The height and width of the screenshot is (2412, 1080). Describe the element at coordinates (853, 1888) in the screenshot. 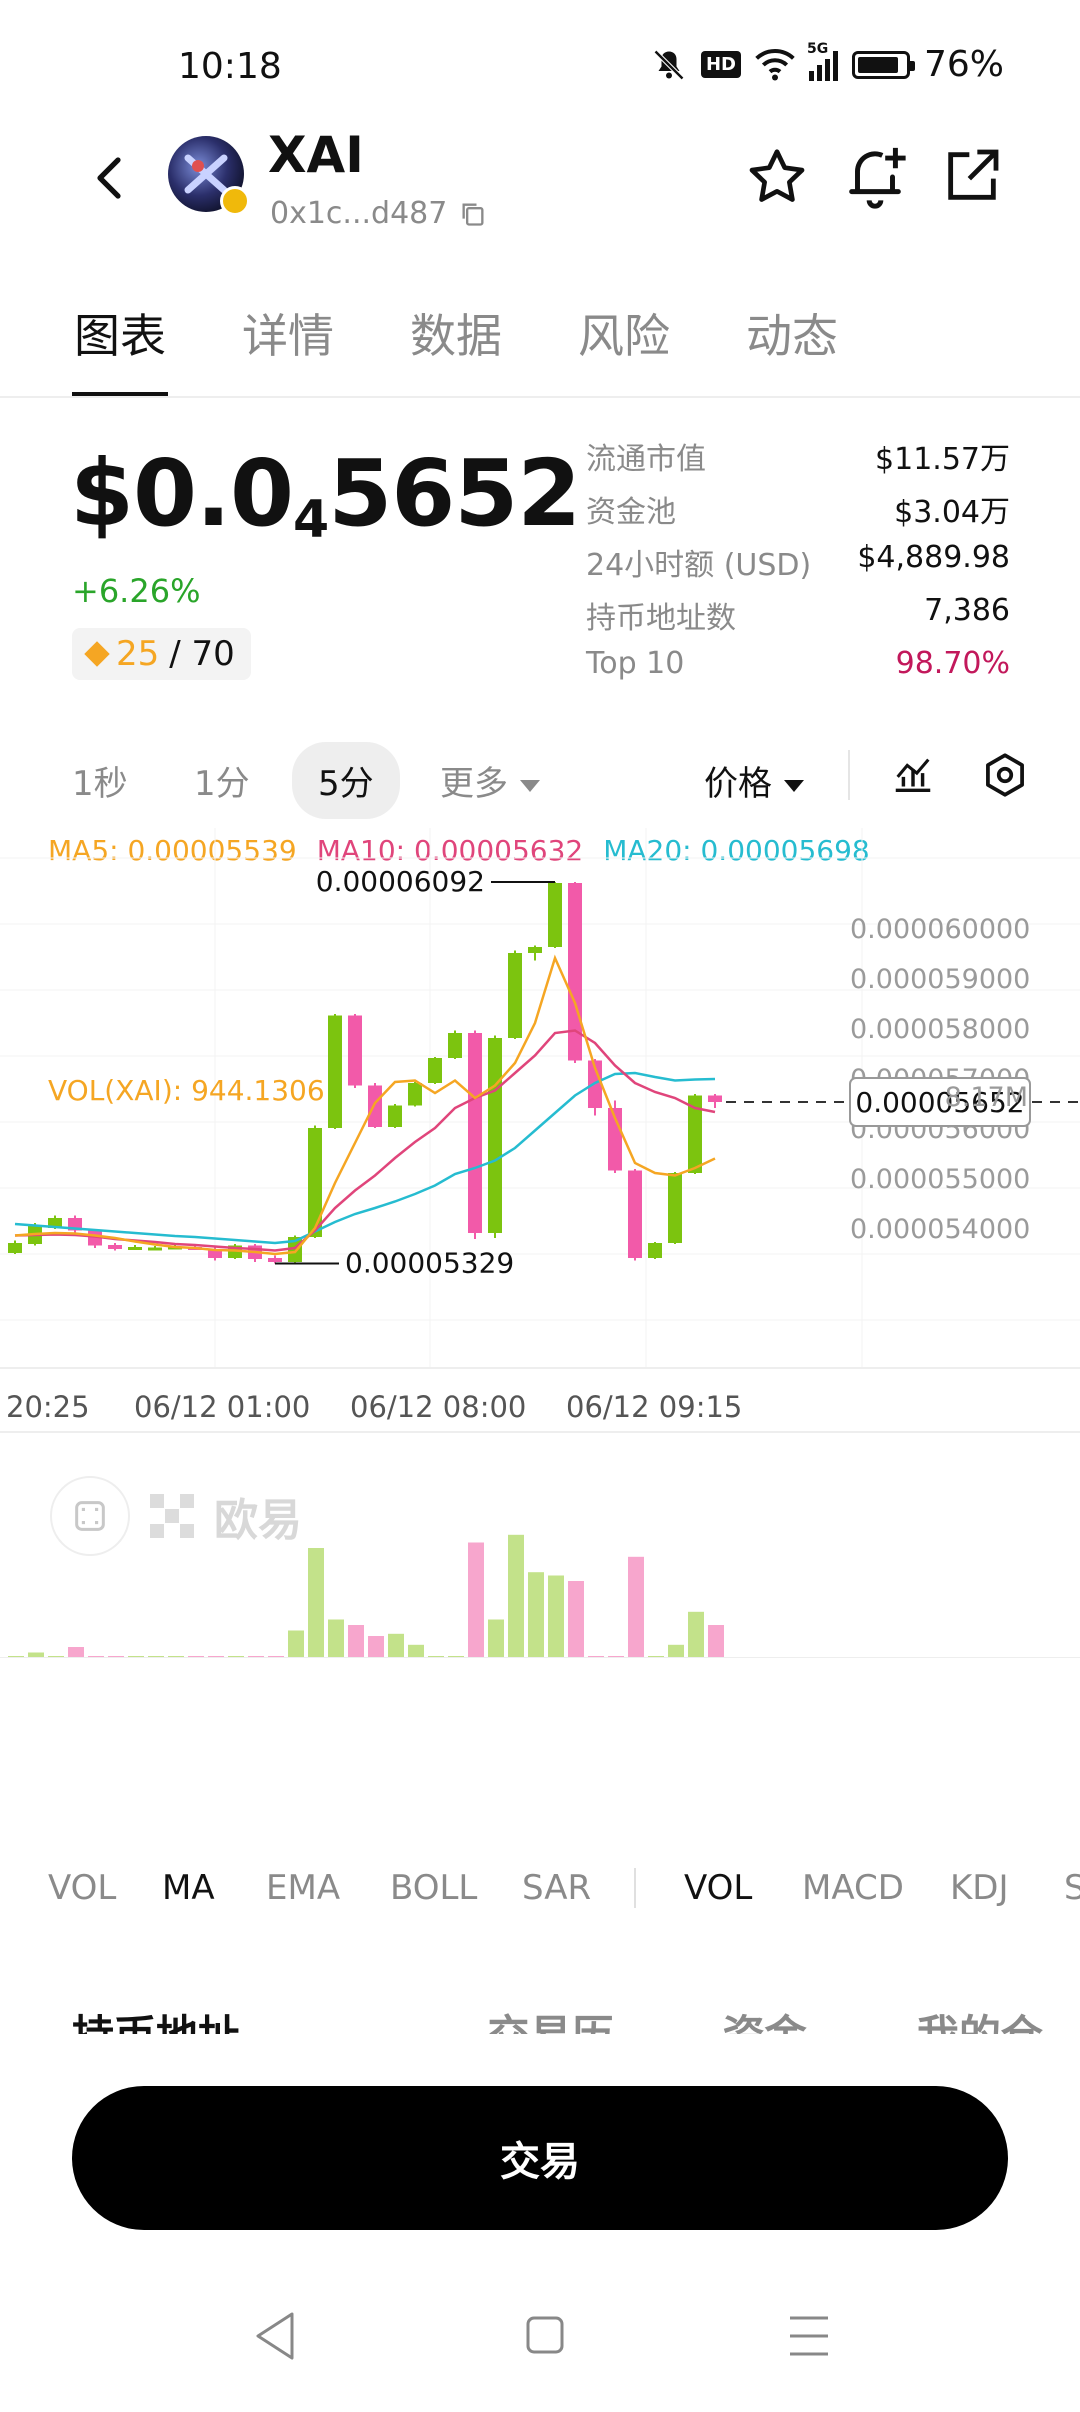

I see `indicator-macd: MACD` at that location.